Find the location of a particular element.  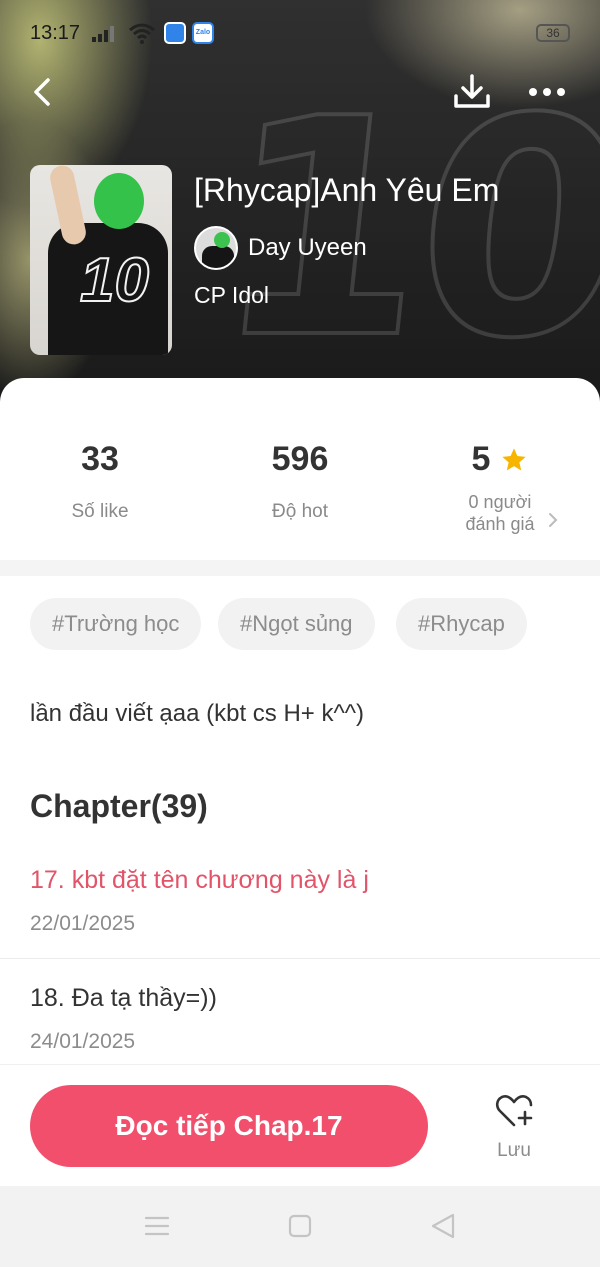

cover-green-hair-shape is located at coordinates (119, 201).